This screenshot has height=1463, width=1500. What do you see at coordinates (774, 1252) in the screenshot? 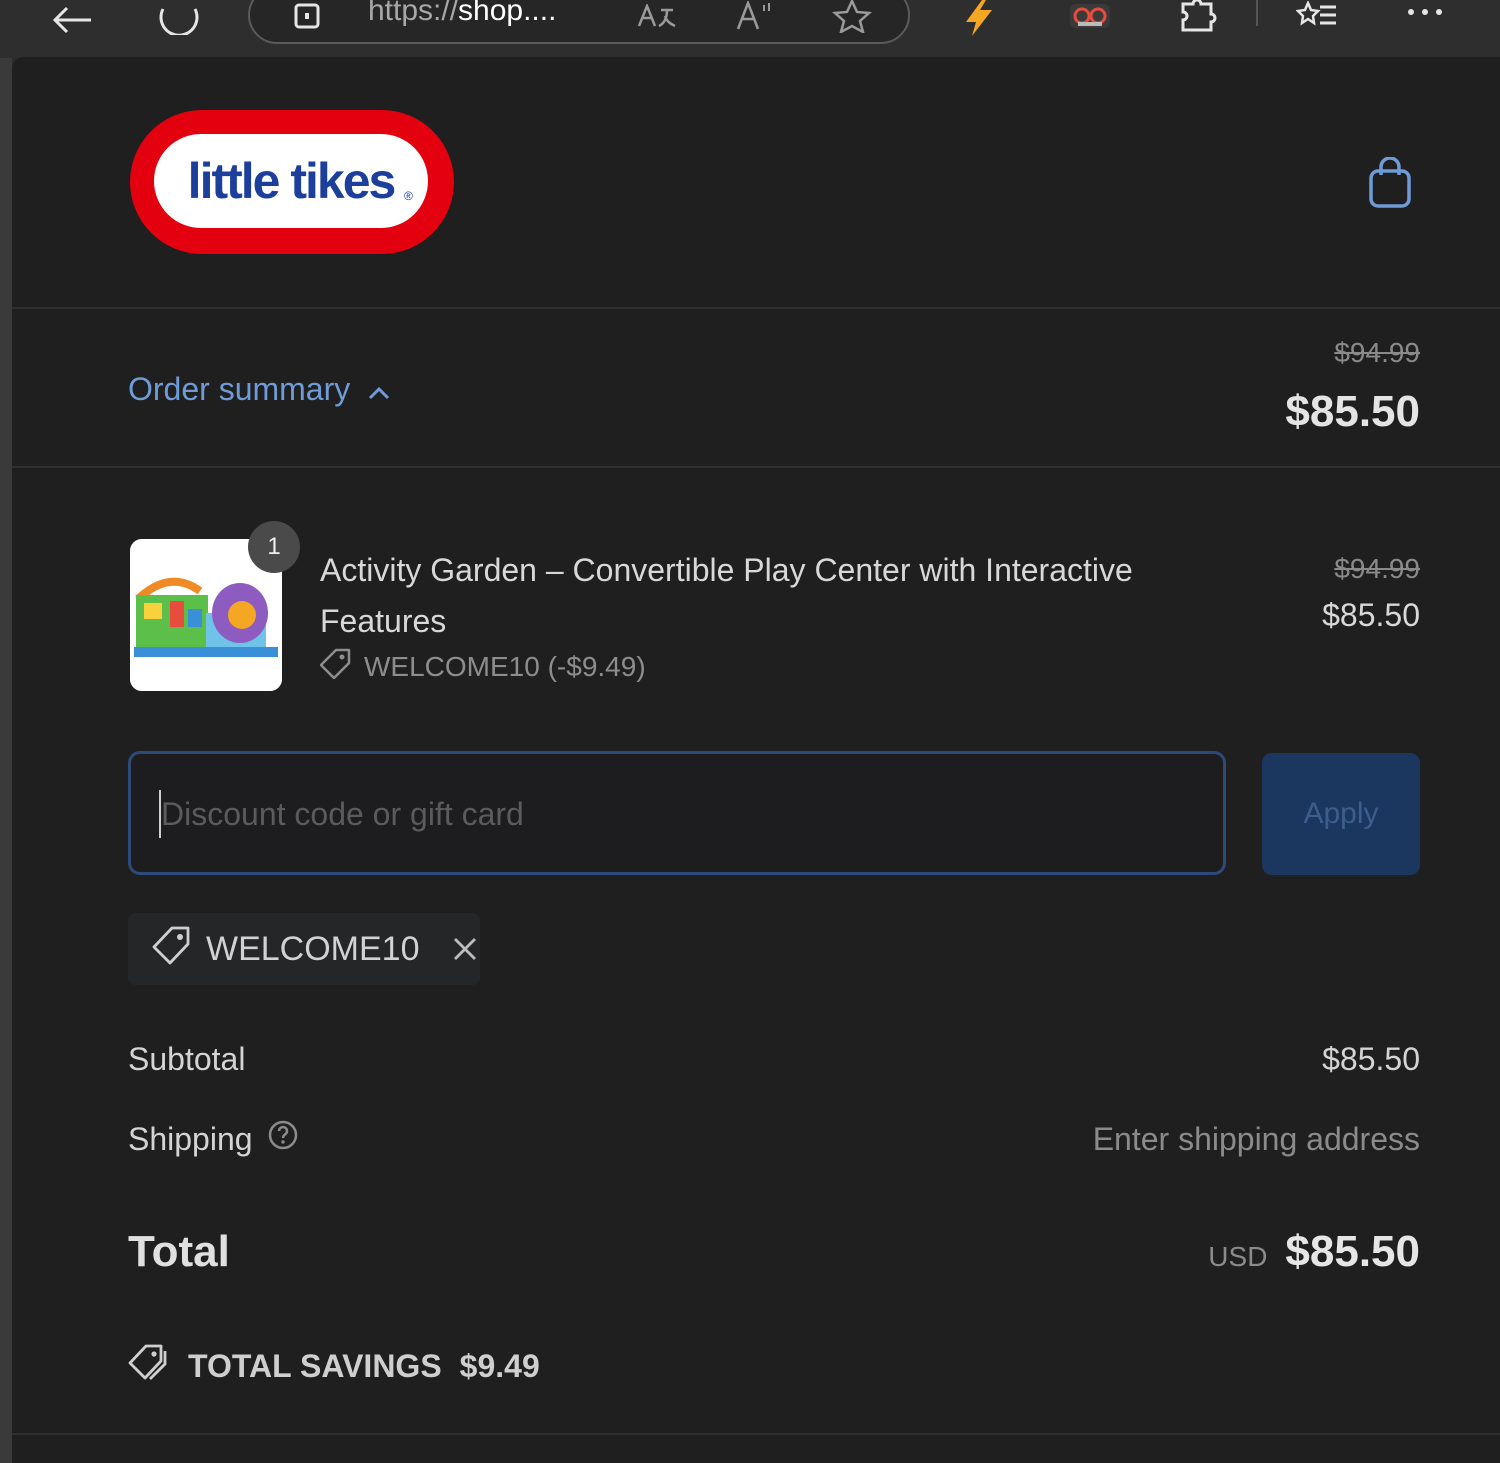
I see `total-row: Total USD $85.50` at bounding box center [774, 1252].